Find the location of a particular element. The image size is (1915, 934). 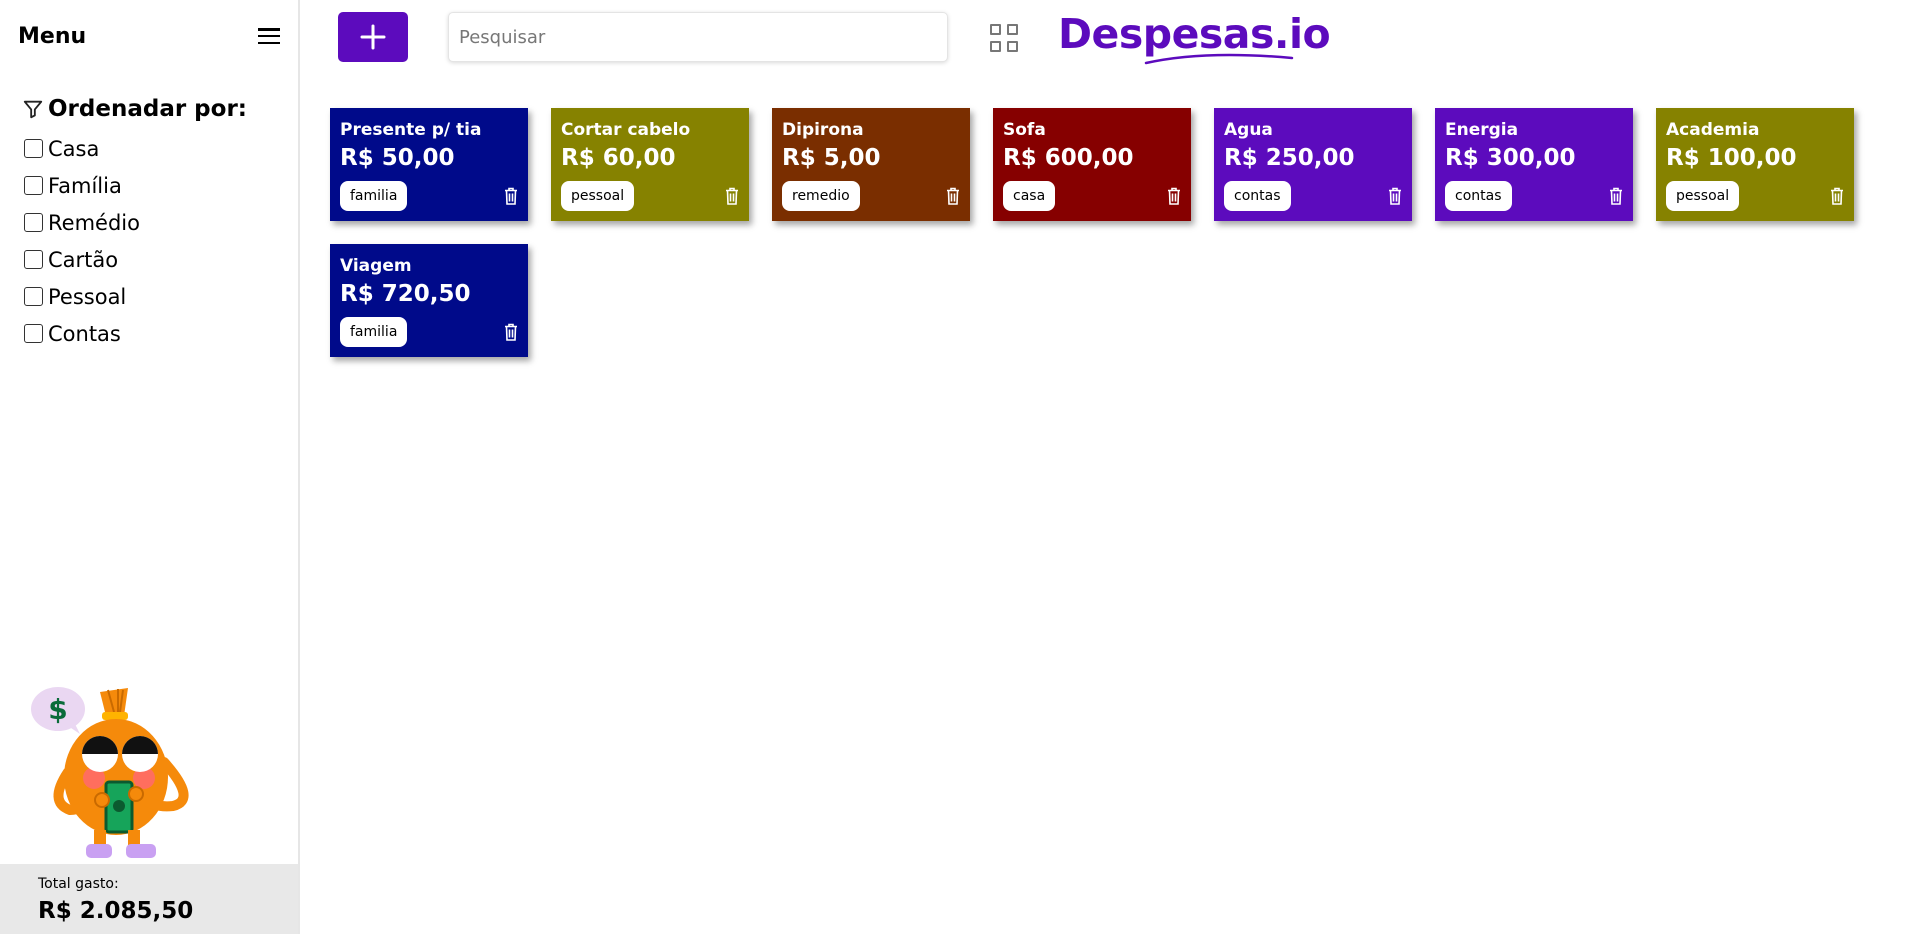

expense-title: Energia is located at coordinates (1482, 130).